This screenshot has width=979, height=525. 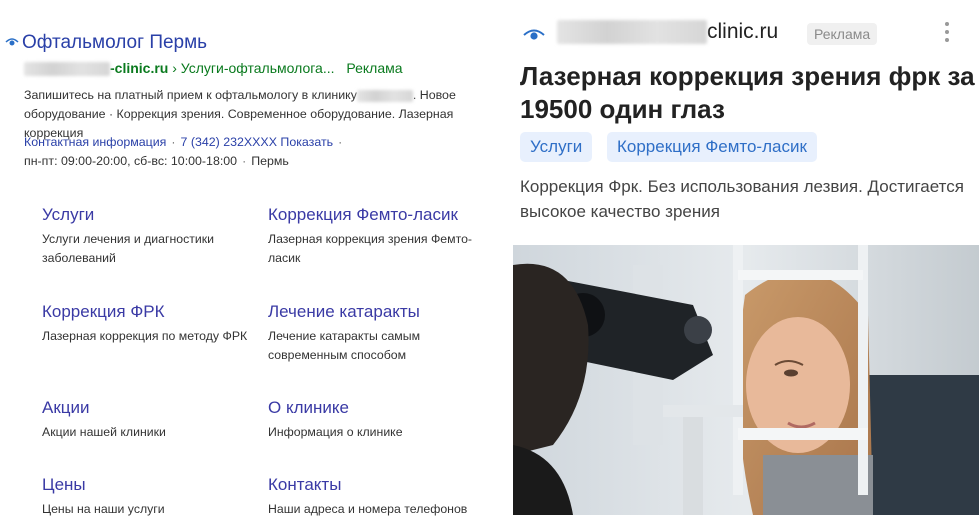 I want to click on sitelink-title: Цены, so click(x=152, y=485).